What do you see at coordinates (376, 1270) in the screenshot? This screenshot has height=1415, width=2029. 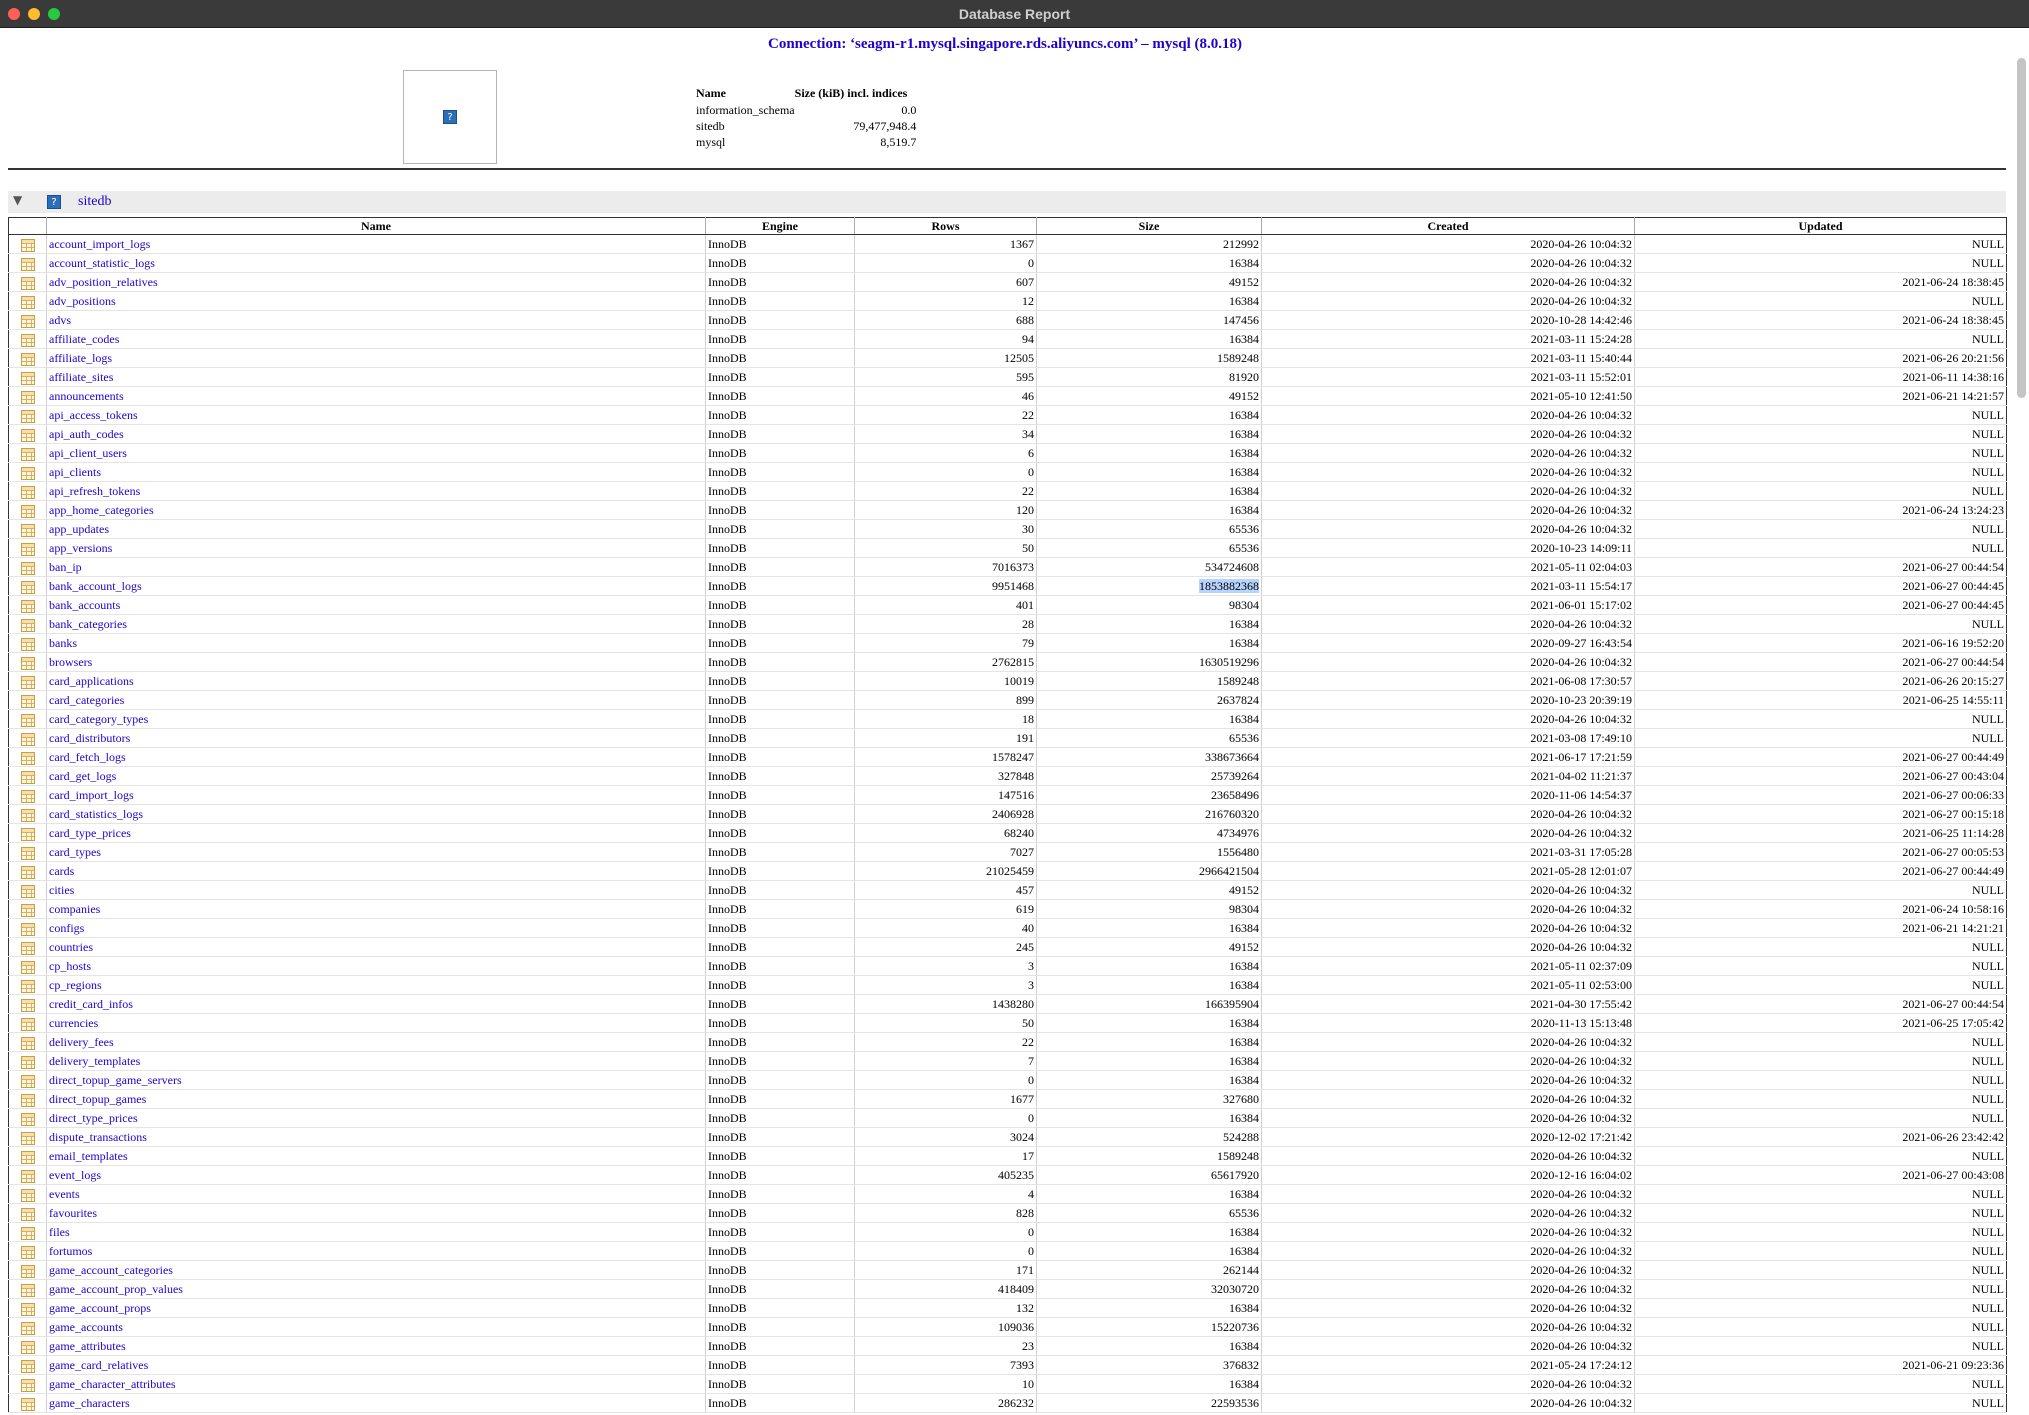 I see `table-name-link: game_account_categories` at bounding box center [376, 1270].